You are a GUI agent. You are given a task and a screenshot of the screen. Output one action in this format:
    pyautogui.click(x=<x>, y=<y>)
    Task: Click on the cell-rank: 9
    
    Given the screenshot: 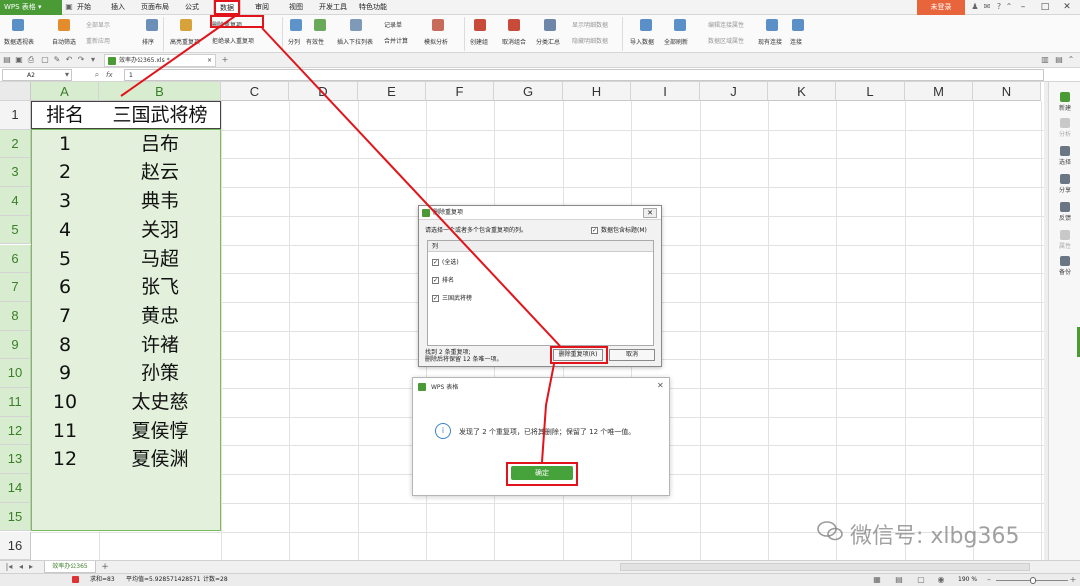 What is the action you would take?
    pyautogui.click(x=65, y=373)
    